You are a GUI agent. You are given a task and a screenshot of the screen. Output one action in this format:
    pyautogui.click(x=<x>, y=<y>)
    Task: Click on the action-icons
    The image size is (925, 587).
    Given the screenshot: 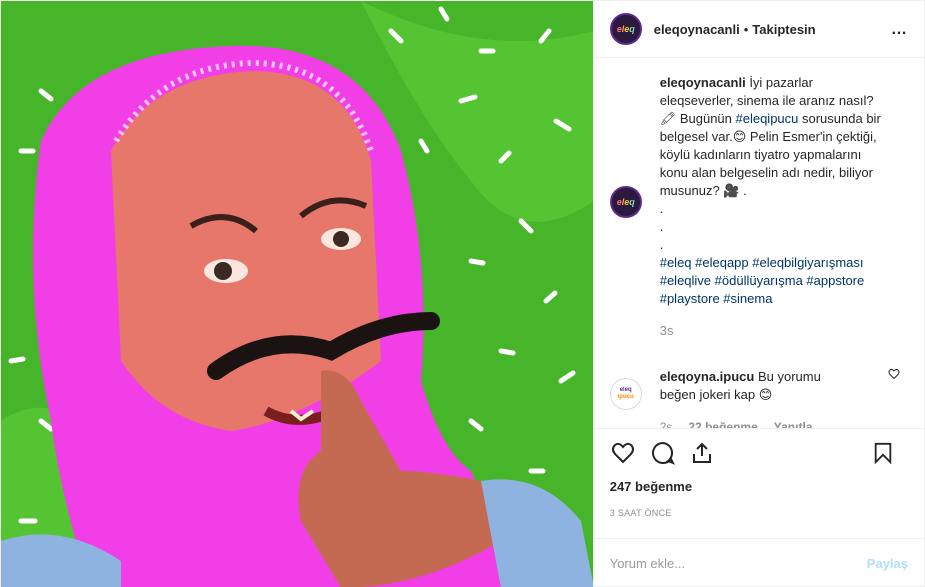 What is the action you would take?
    pyautogui.click(x=759, y=453)
    